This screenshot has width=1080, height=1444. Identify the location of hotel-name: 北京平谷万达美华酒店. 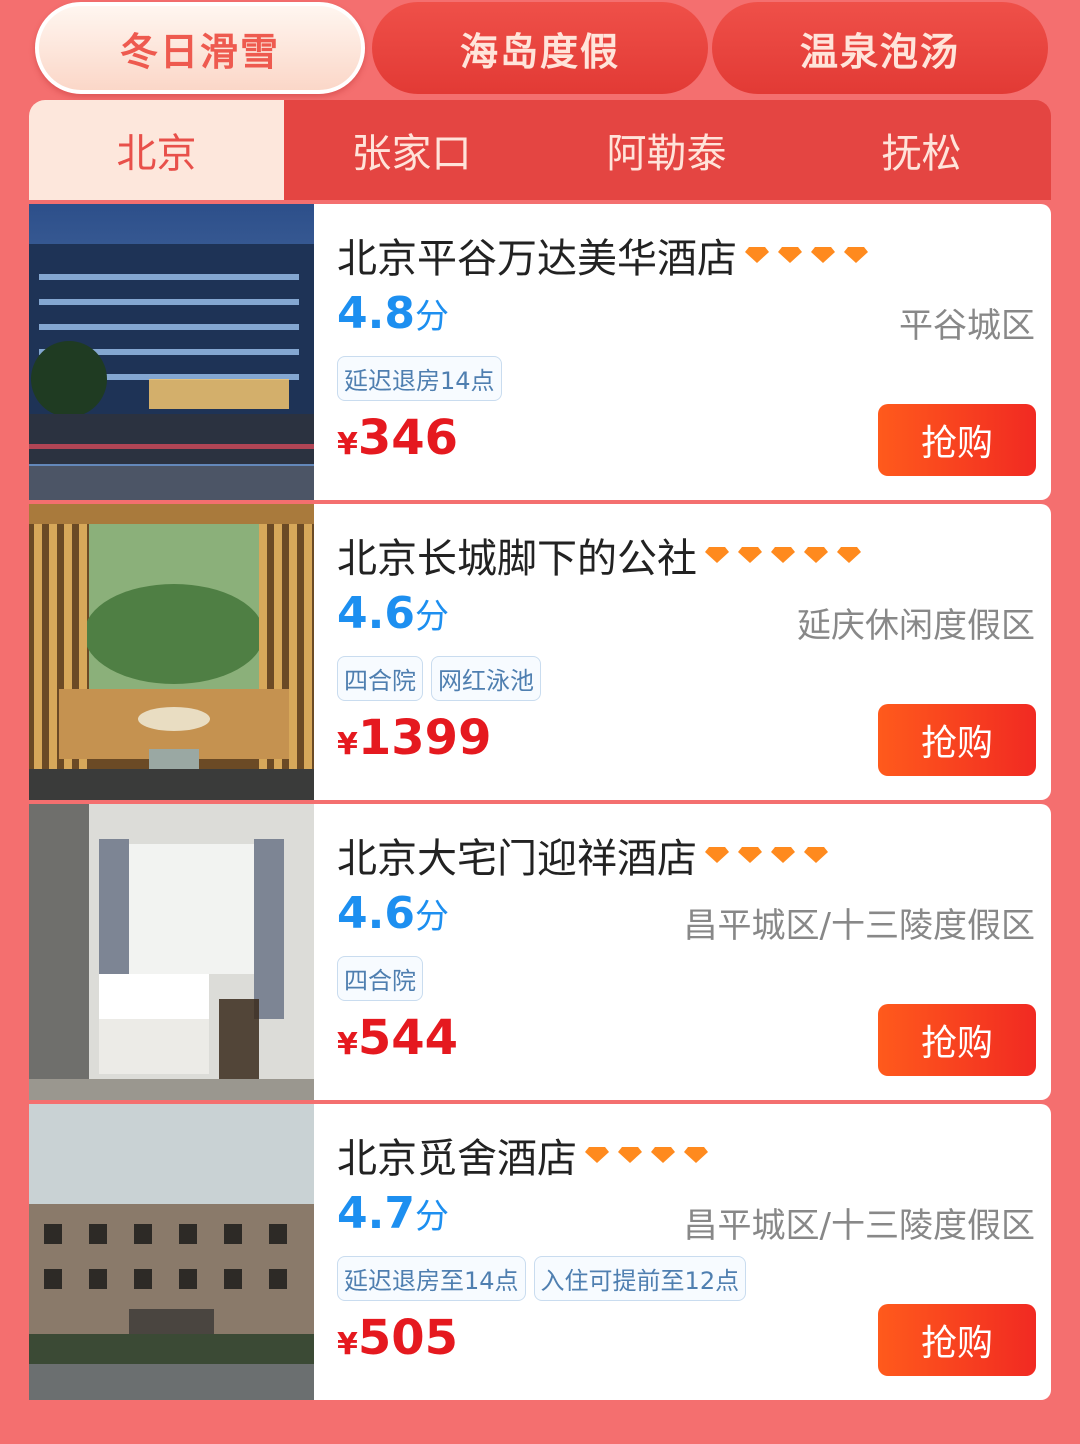
(607, 255).